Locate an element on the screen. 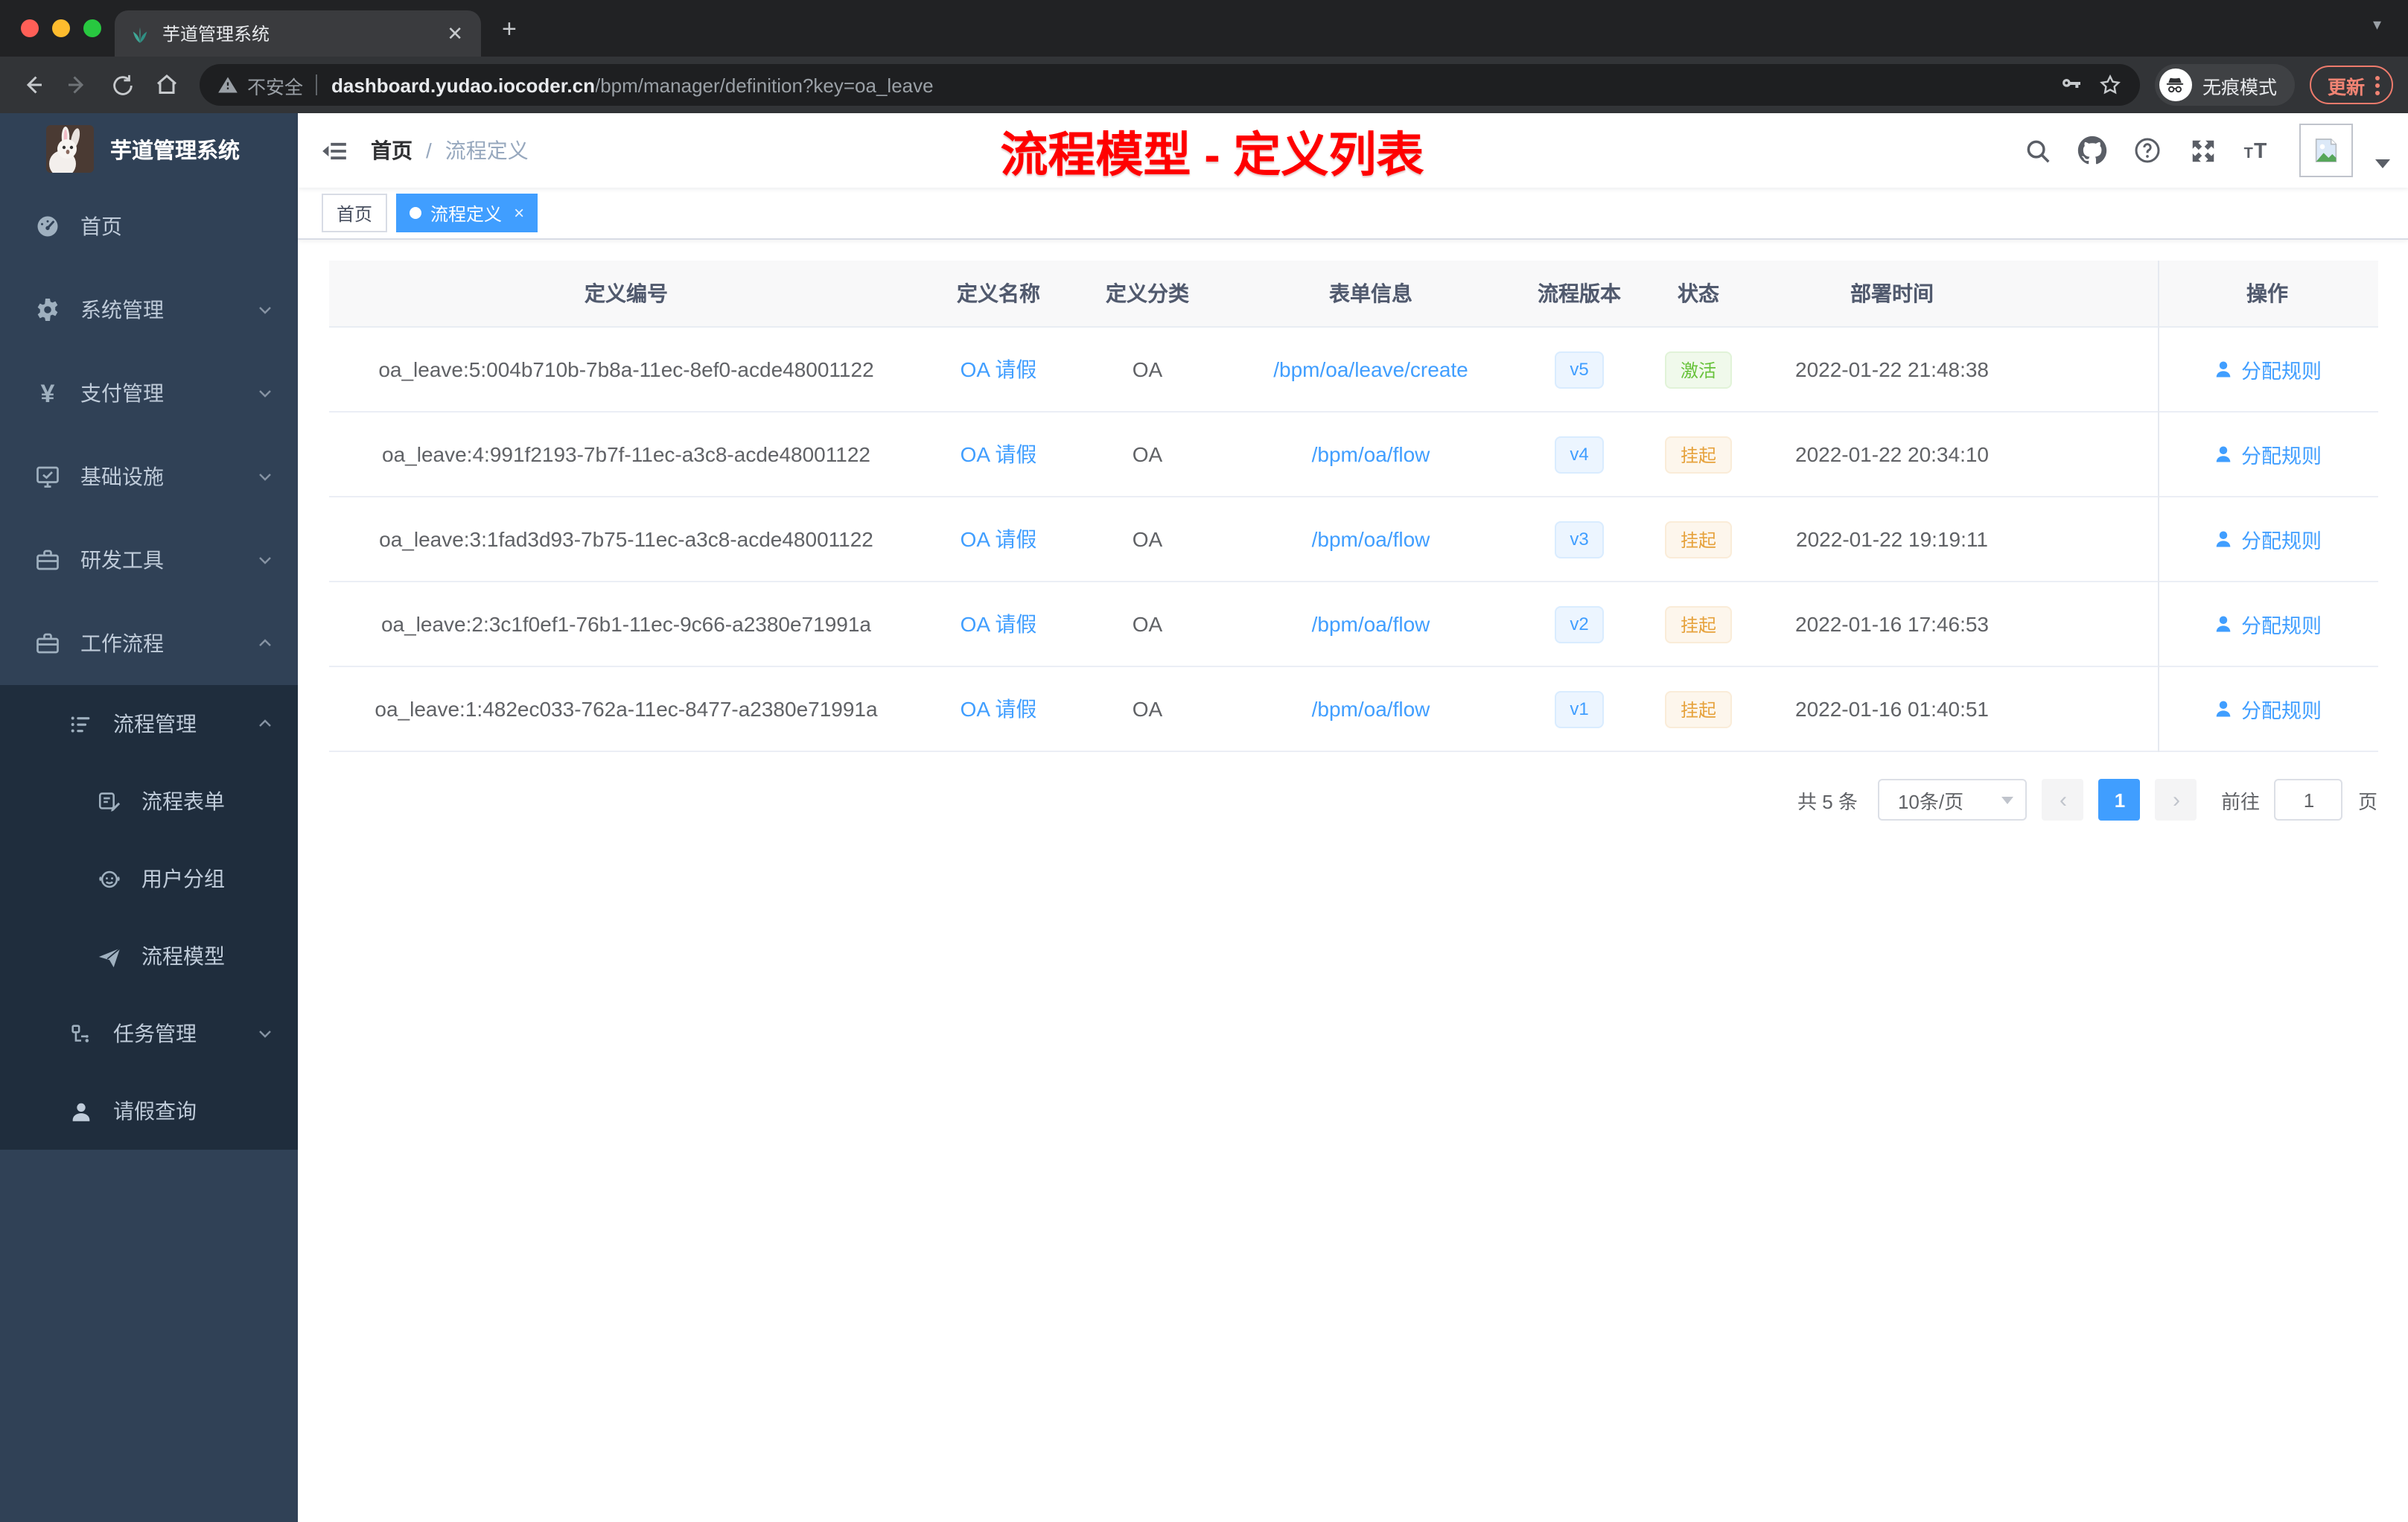  paper-plane-icon is located at coordinates (108, 956).